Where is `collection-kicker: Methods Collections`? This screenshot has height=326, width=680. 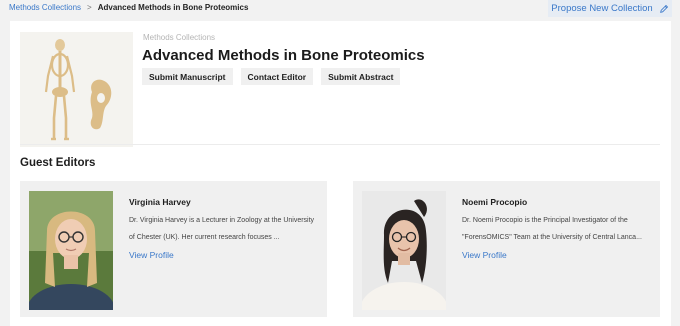 collection-kicker: Methods Collections is located at coordinates (179, 37).